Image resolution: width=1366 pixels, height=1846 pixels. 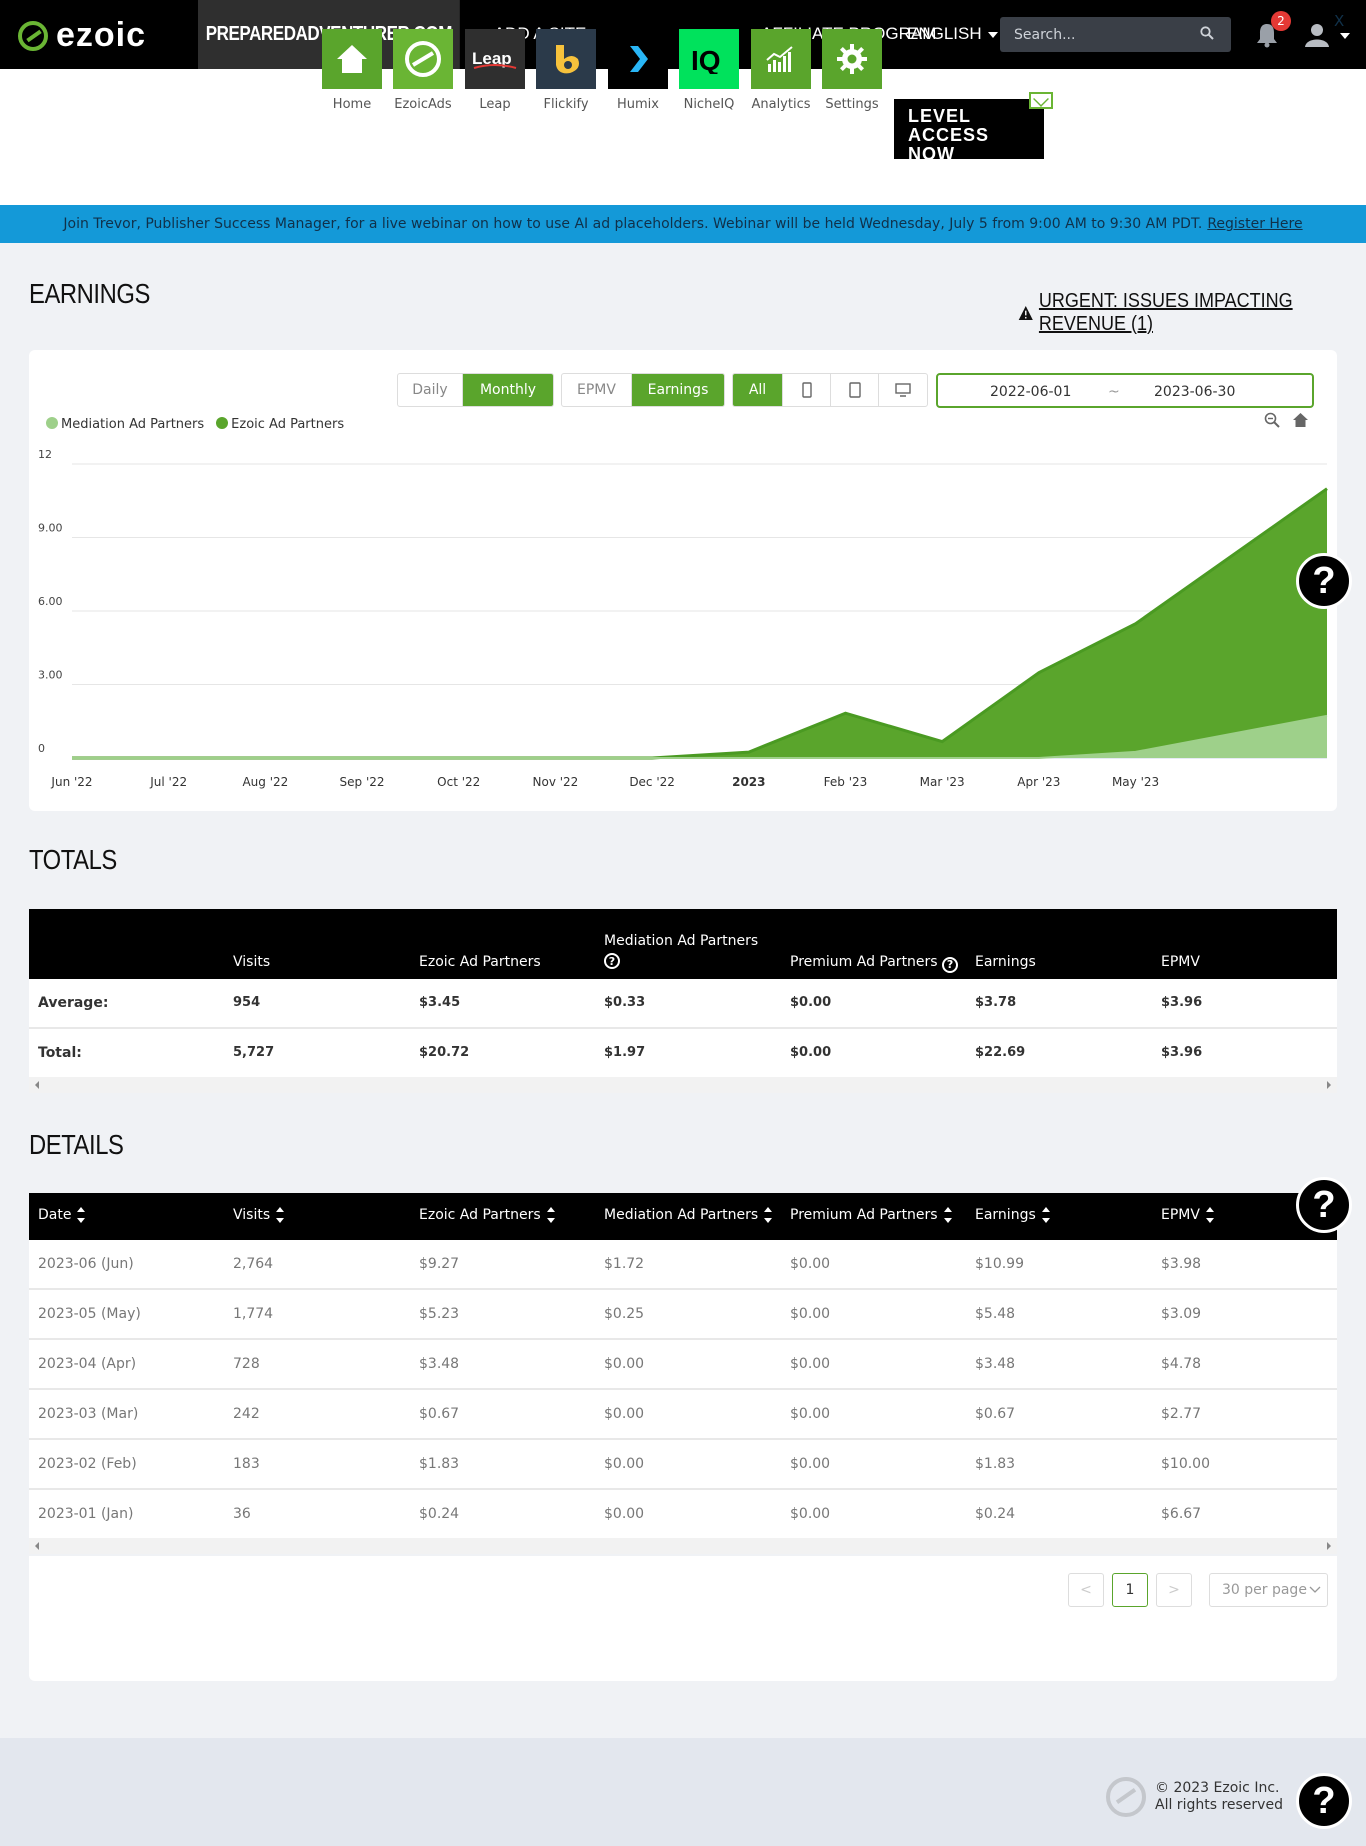 What do you see at coordinates (852, 104) in the screenshot?
I see `app-label: Settings` at bounding box center [852, 104].